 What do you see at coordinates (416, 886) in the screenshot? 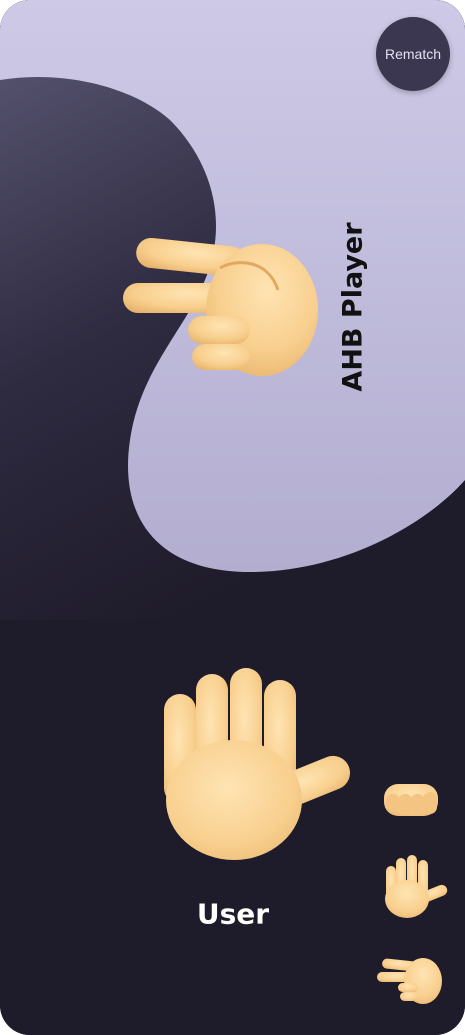
I see `paper-choice-icon` at bounding box center [416, 886].